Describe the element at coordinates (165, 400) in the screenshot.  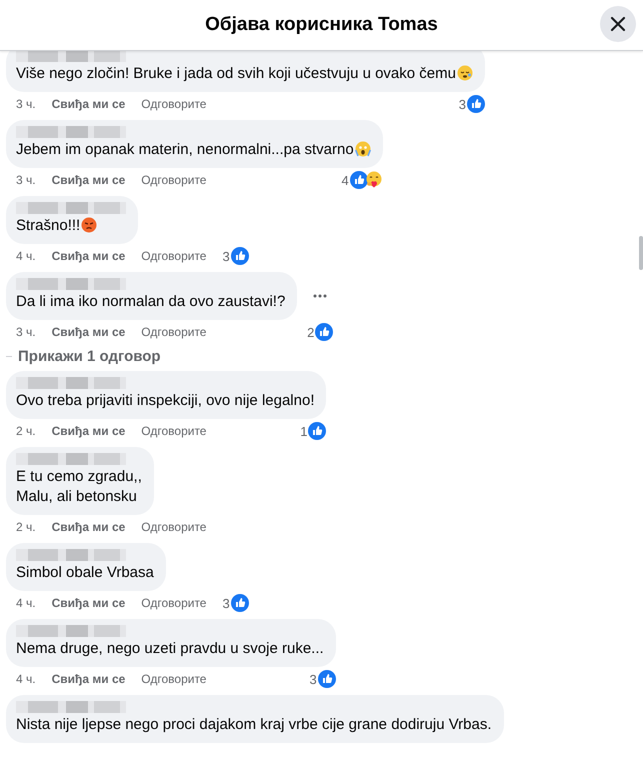
I see `comment-text: Ovo treba prijaviti inspekciji, ovo nije legalno!` at that location.